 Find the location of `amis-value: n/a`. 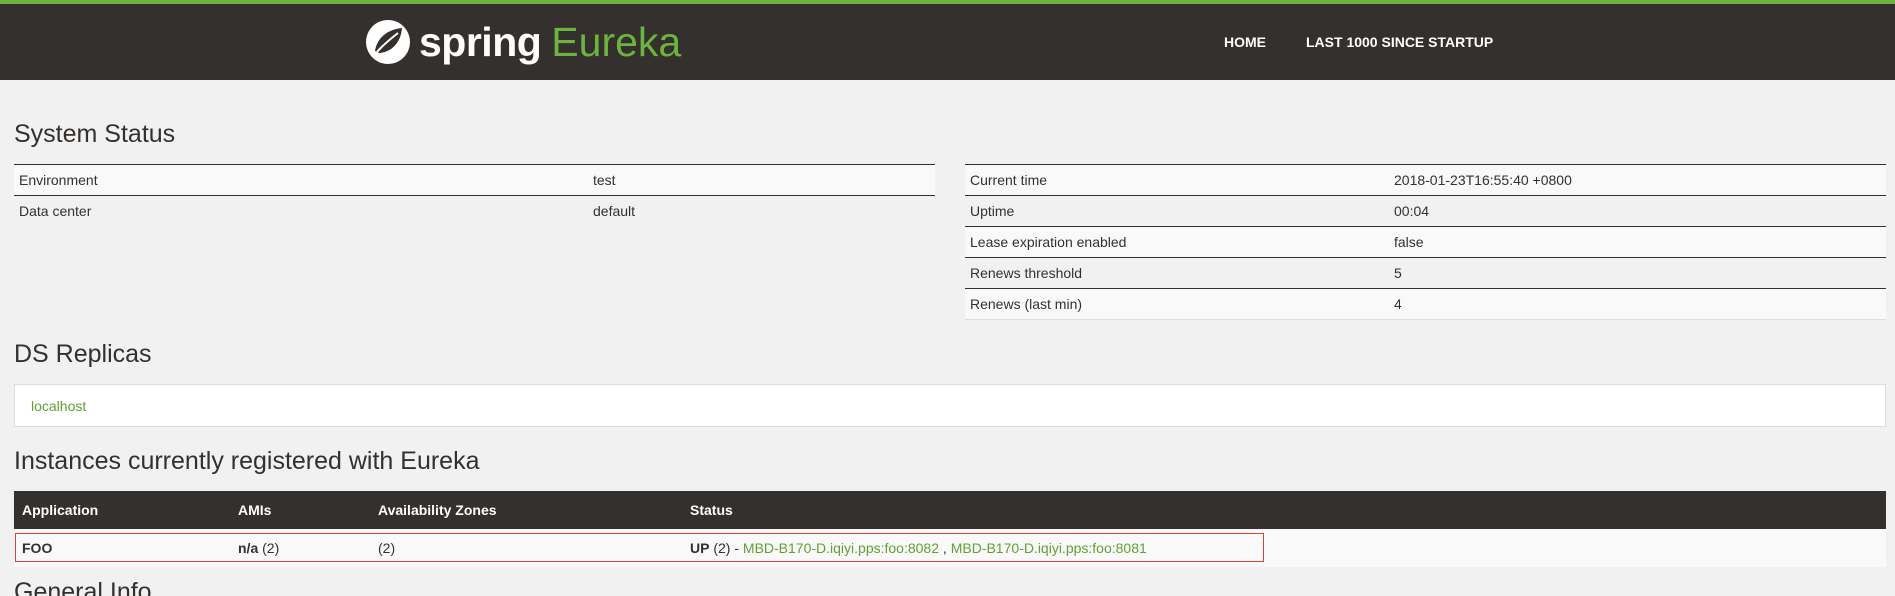

amis-value: n/a is located at coordinates (248, 548).